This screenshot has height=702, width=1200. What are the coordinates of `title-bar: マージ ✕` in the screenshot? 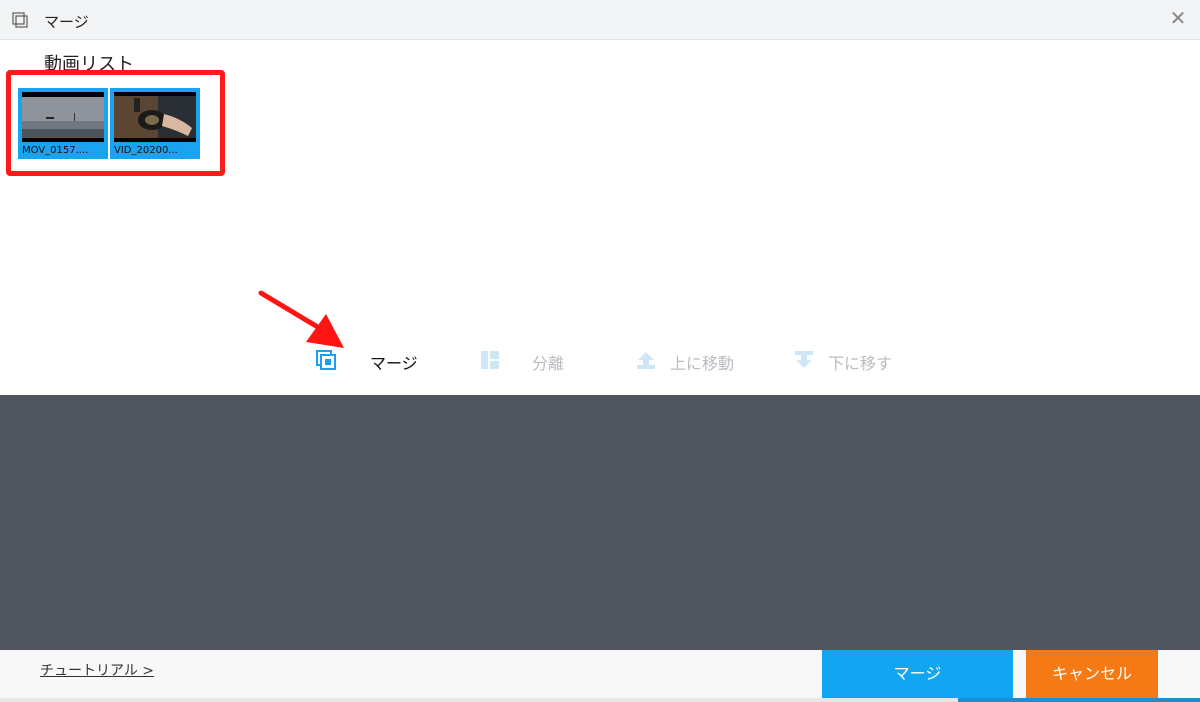 It's located at (600, 20).